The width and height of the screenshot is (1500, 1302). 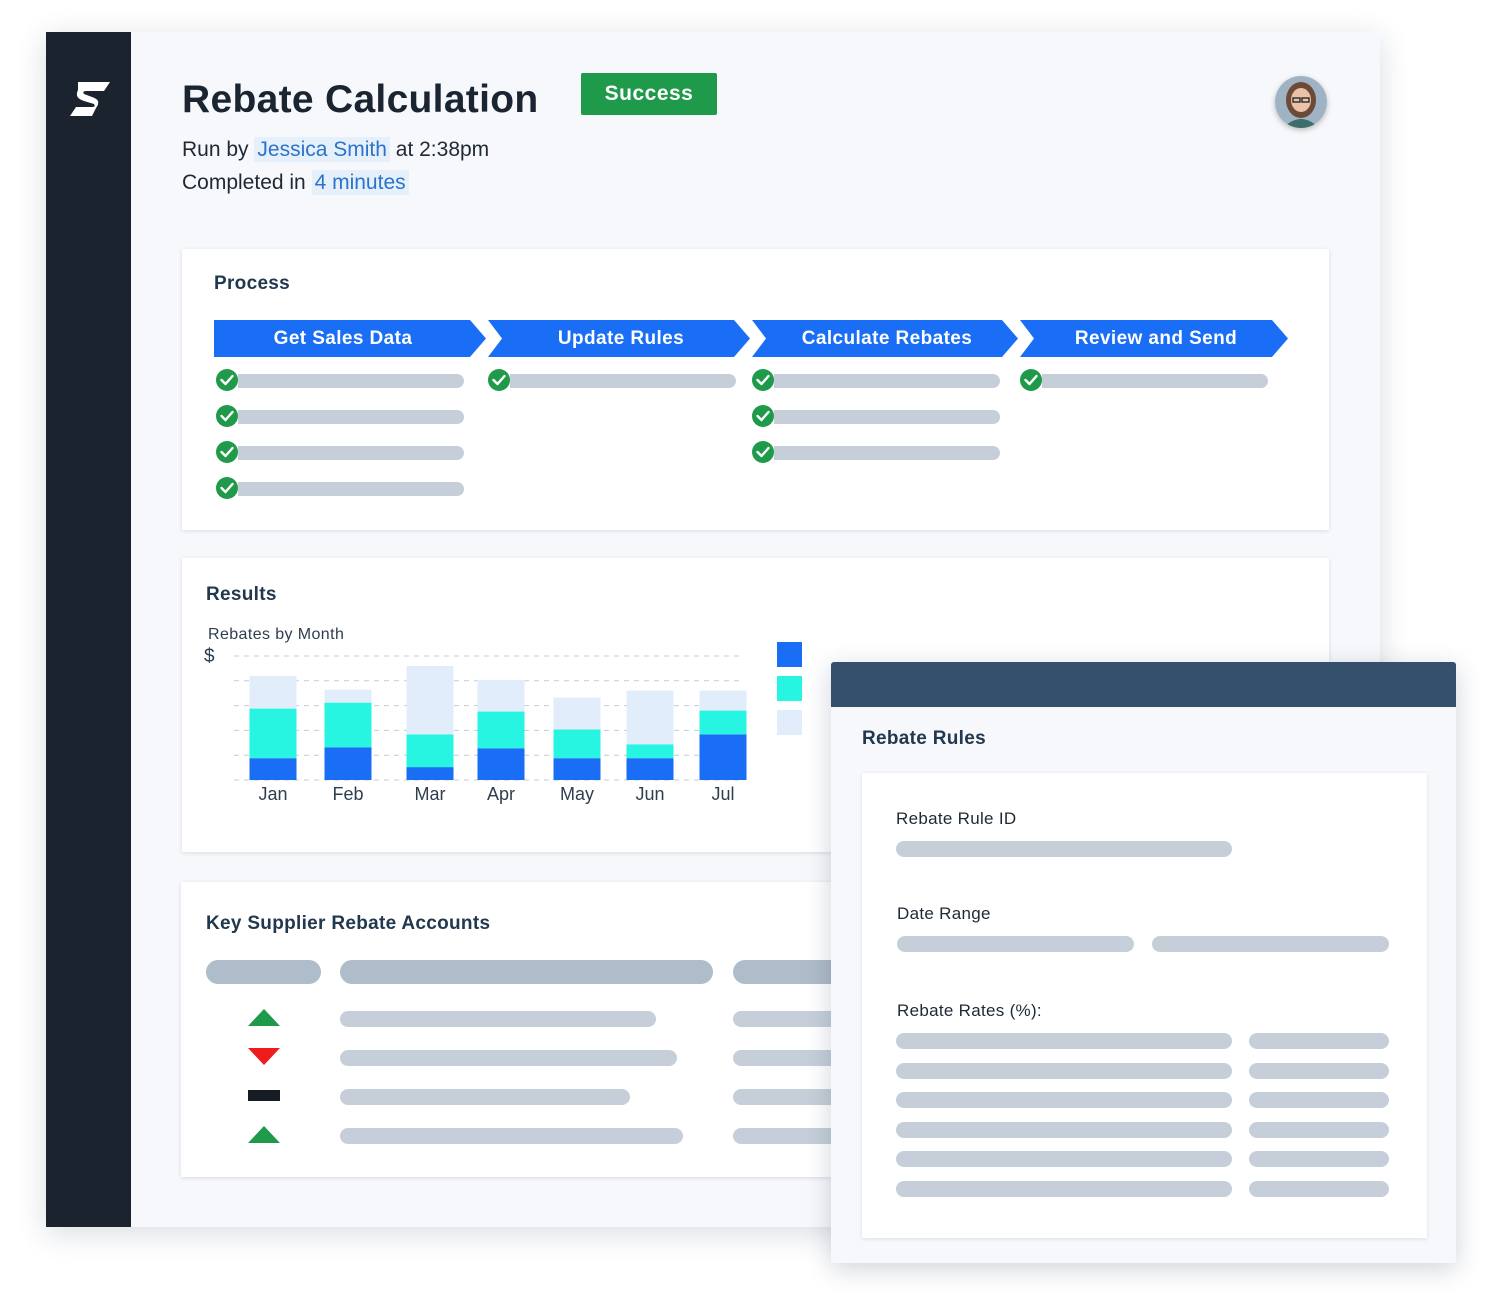 I want to click on x-tick-label: May, so click(x=577, y=794).